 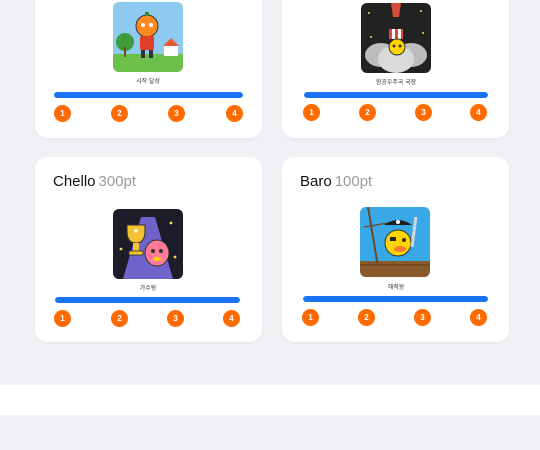 I want to click on card-title: Chello 300pt, so click(x=94, y=181).